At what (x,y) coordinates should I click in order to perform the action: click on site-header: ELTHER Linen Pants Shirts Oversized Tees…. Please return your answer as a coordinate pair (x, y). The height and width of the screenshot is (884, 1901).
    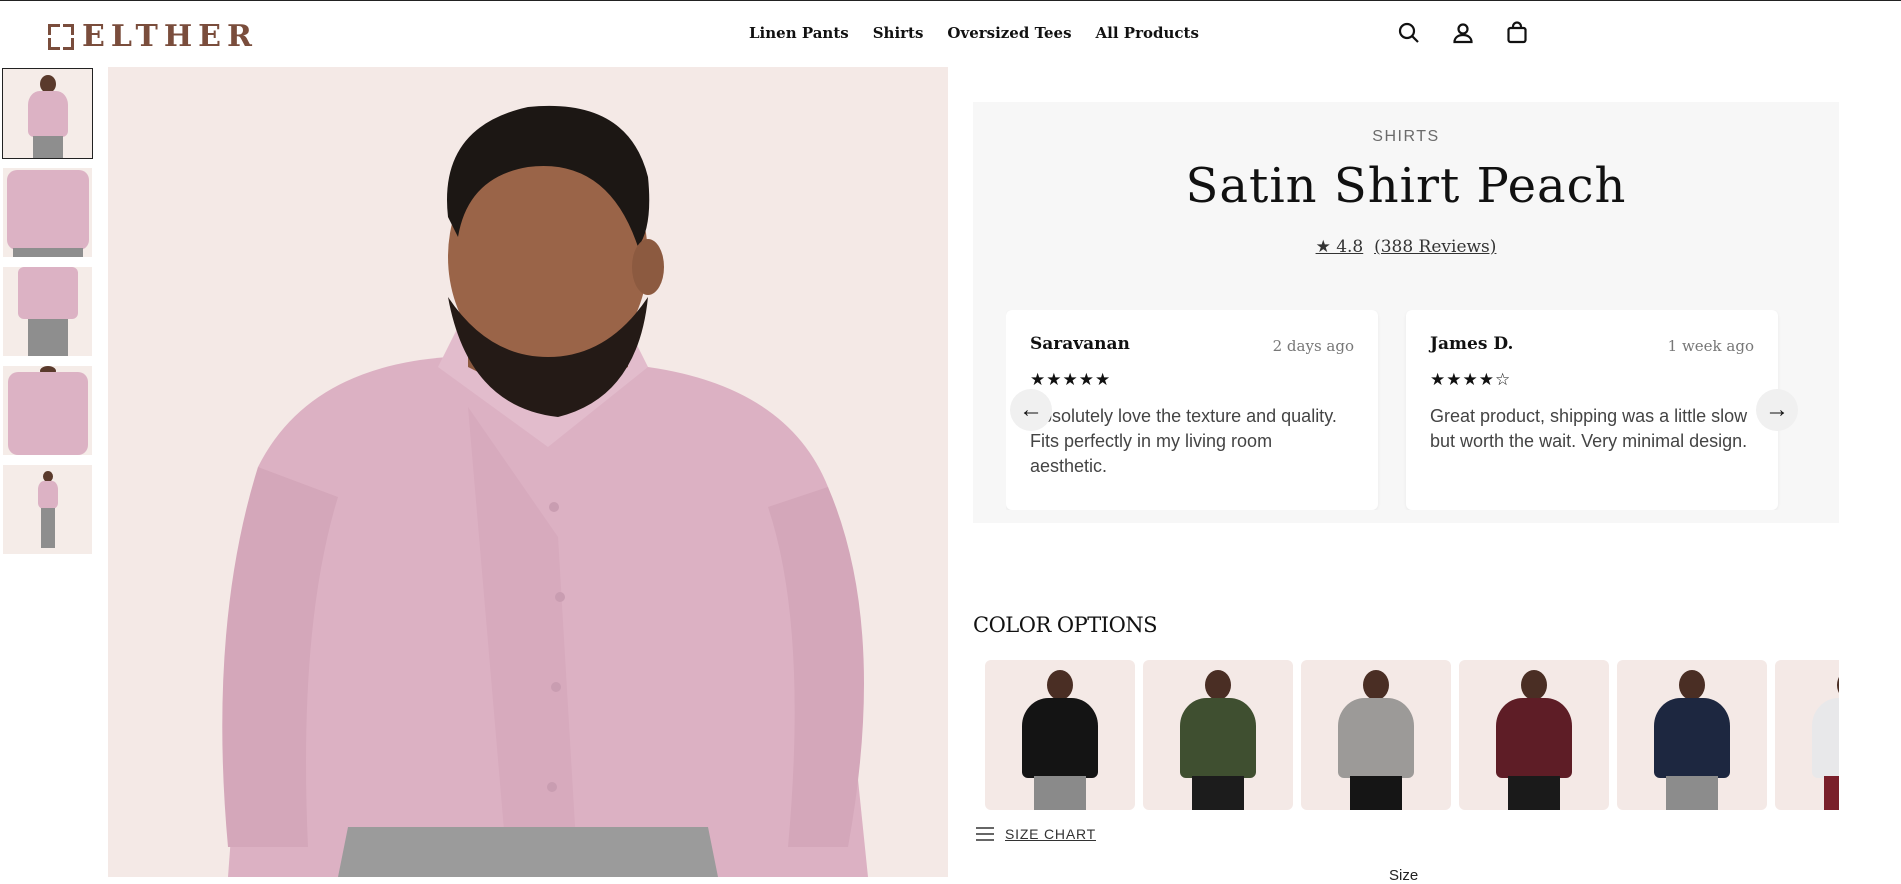
    Looking at the image, I should click on (950, 34).